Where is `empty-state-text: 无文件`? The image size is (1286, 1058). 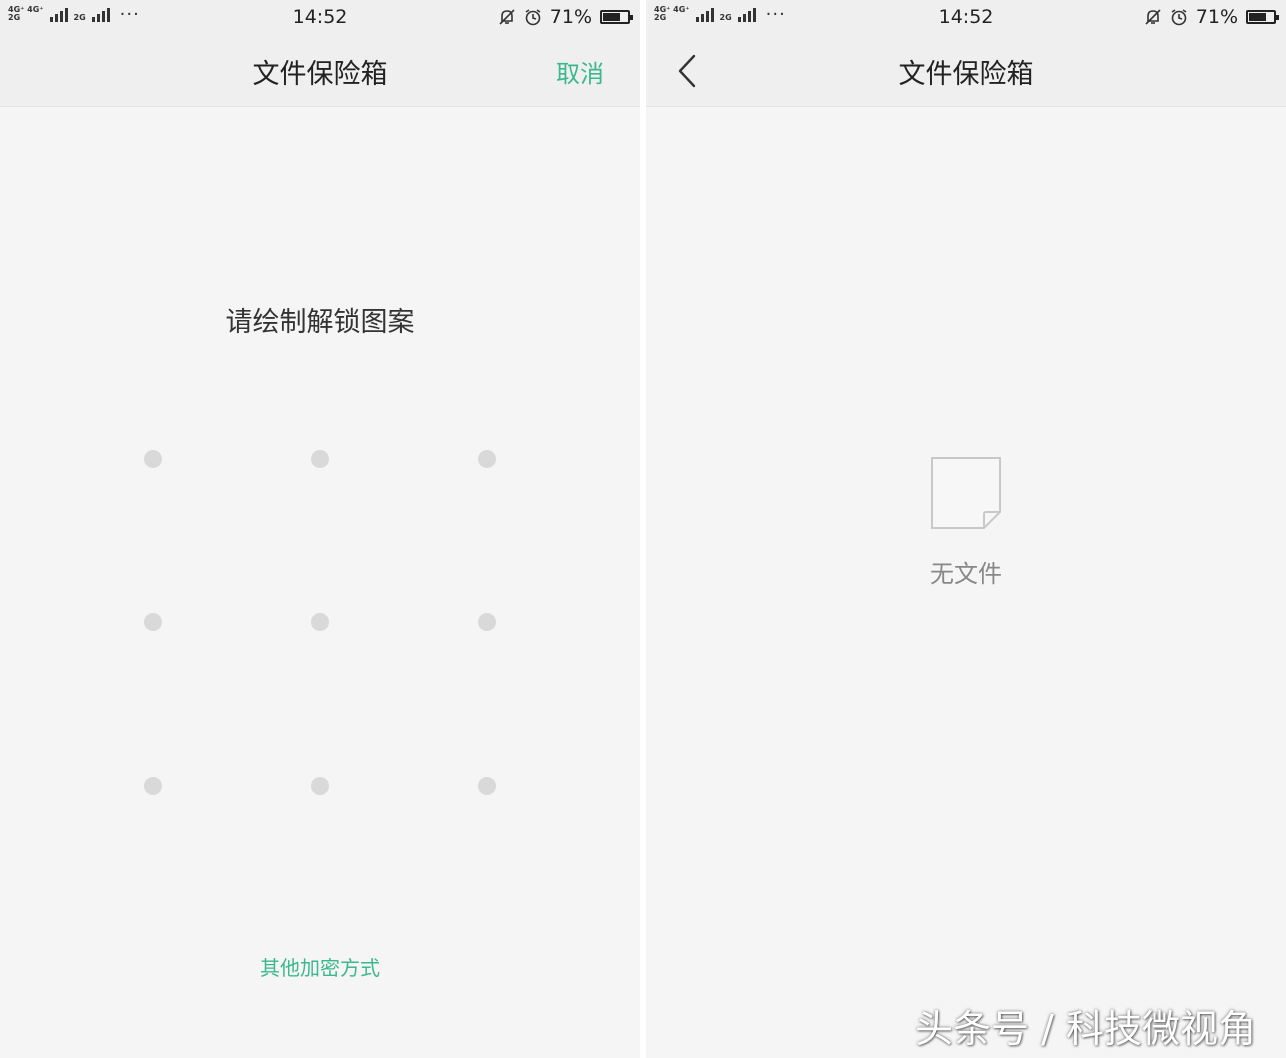 empty-state-text: 无文件 is located at coordinates (966, 574).